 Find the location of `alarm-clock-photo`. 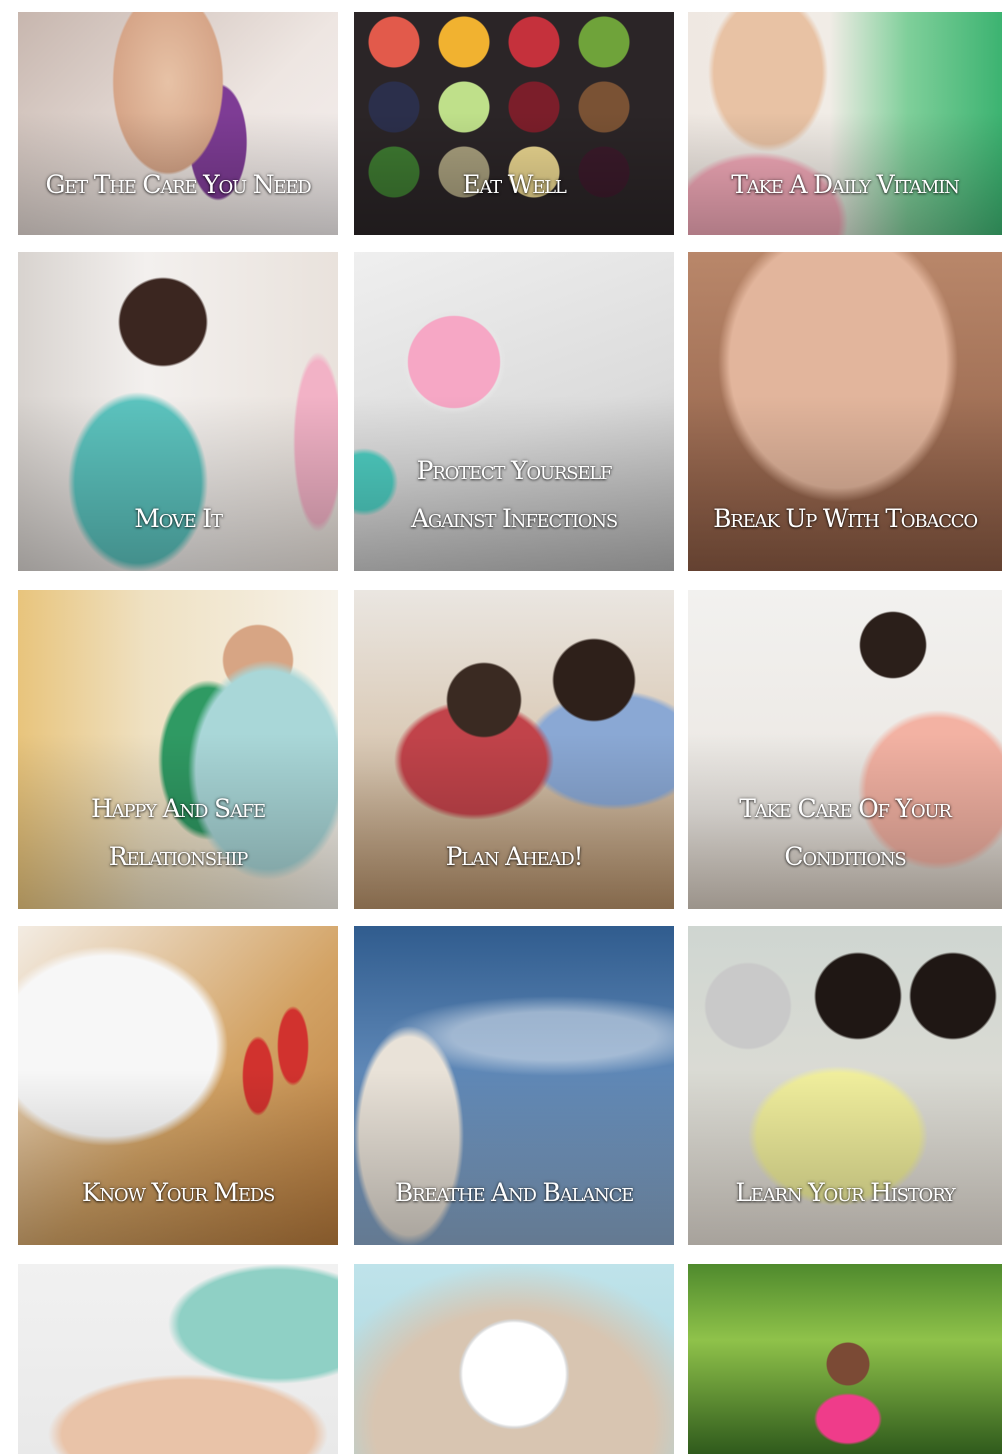

alarm-clock-photo is located at coordinates (514, 1359).